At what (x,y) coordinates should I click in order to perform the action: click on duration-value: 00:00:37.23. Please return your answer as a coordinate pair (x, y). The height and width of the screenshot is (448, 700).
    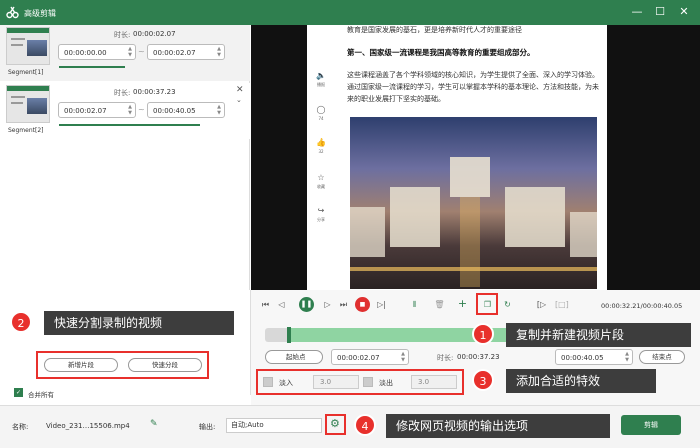
    Looking at the image, I should click on (478, 357).